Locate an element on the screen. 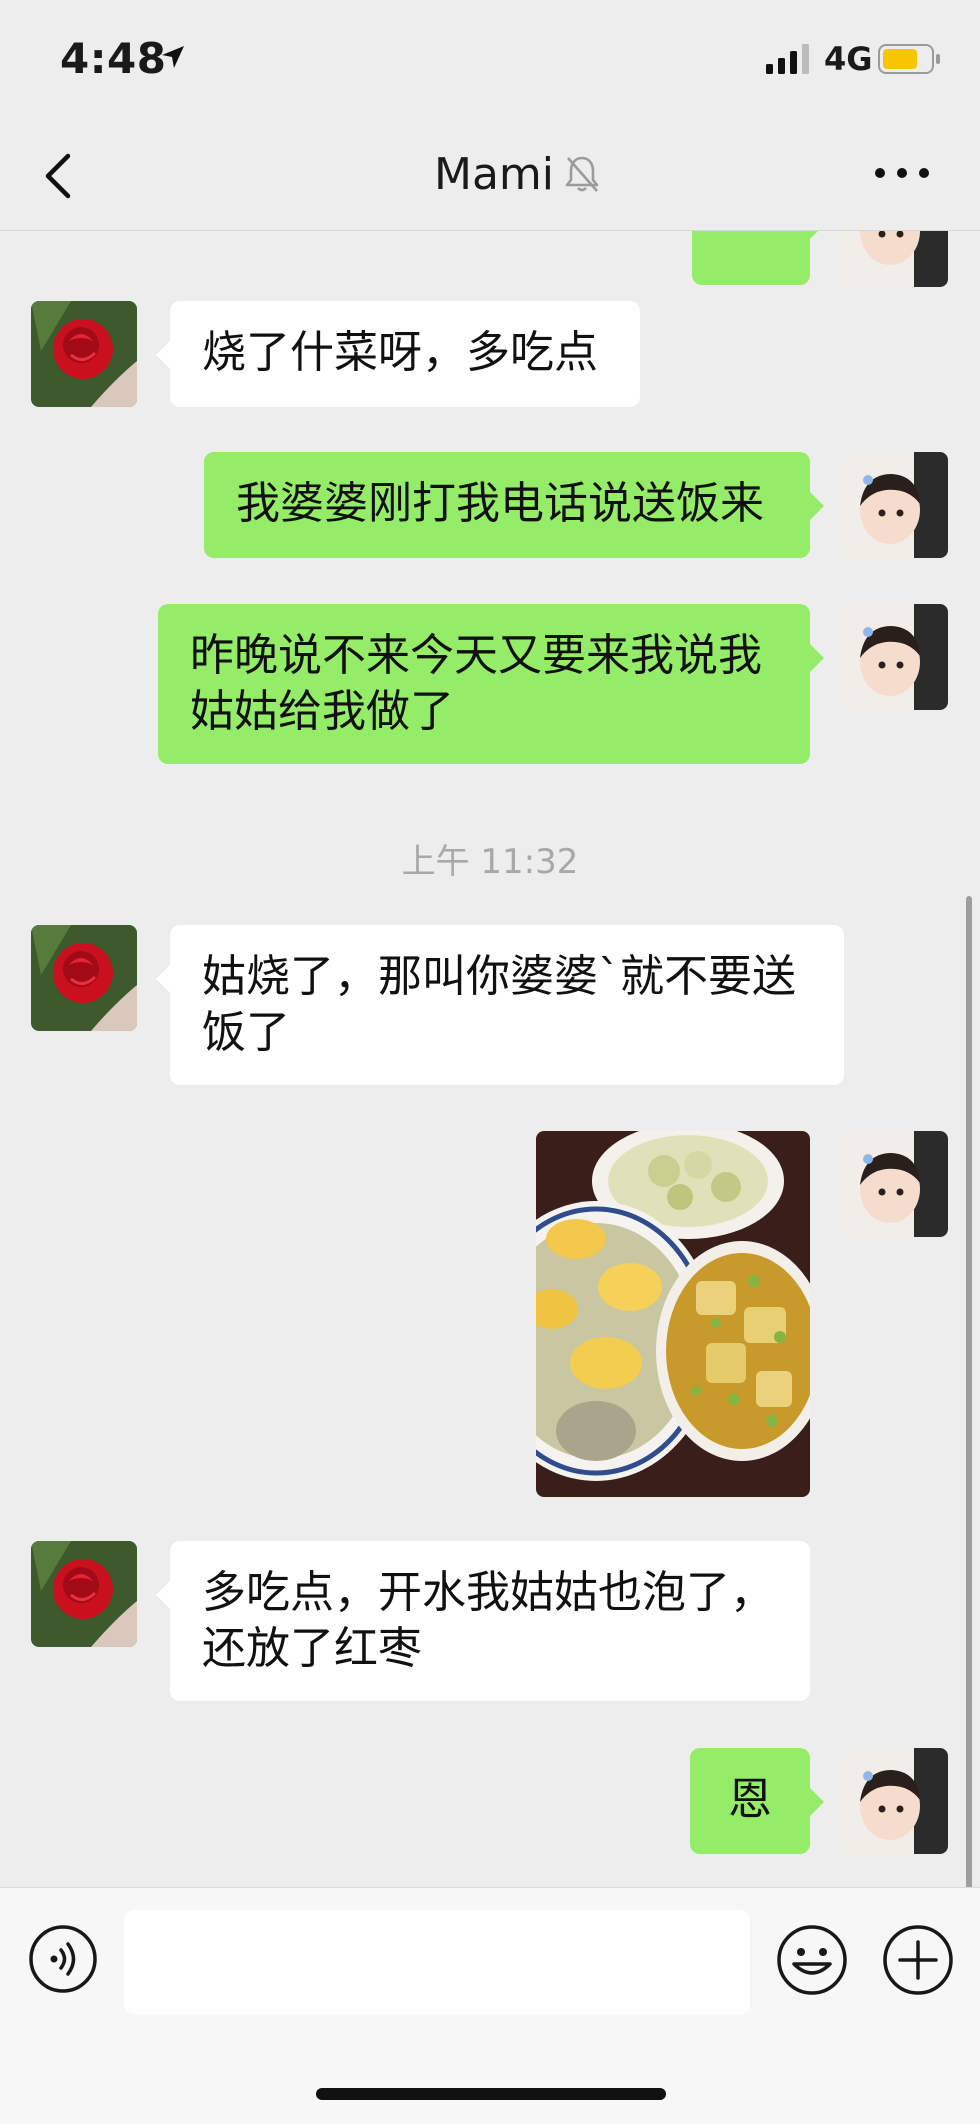 The height and width of the screenshot is (2124, 980). home-indicator is located at coordinates (491, 2094).